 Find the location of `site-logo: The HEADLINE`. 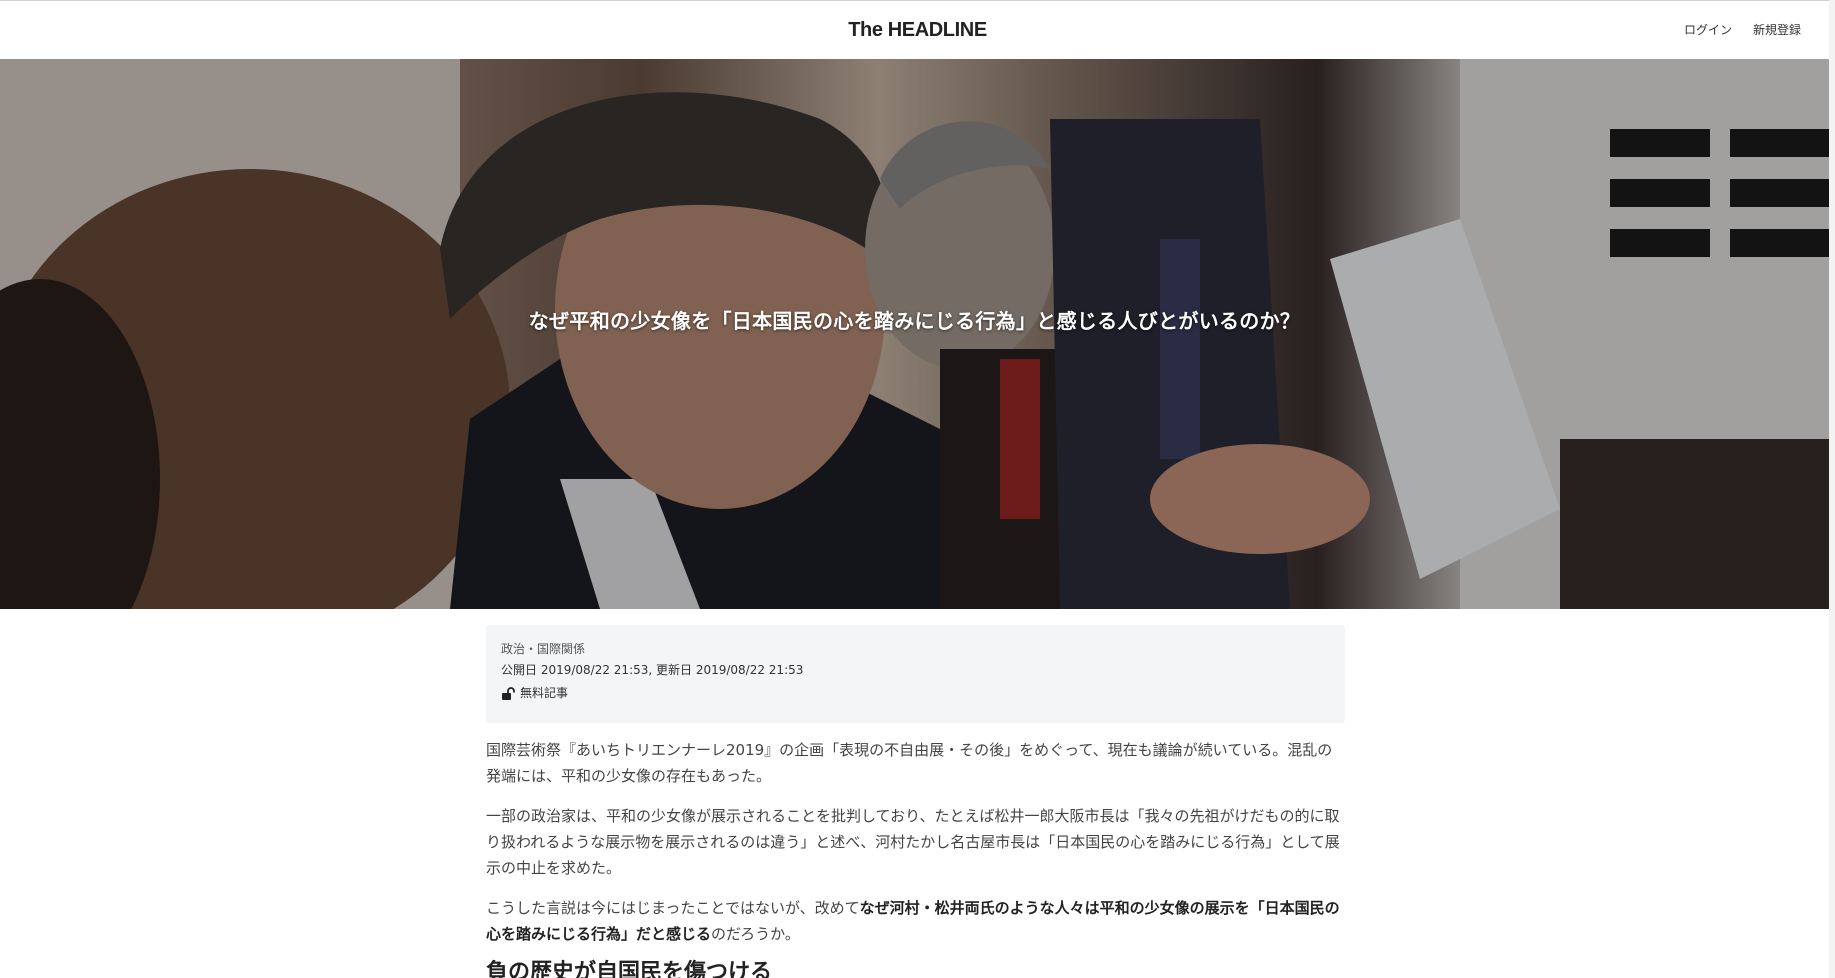

site-logo: The HEADLINE is located at coordinates (917, 30).